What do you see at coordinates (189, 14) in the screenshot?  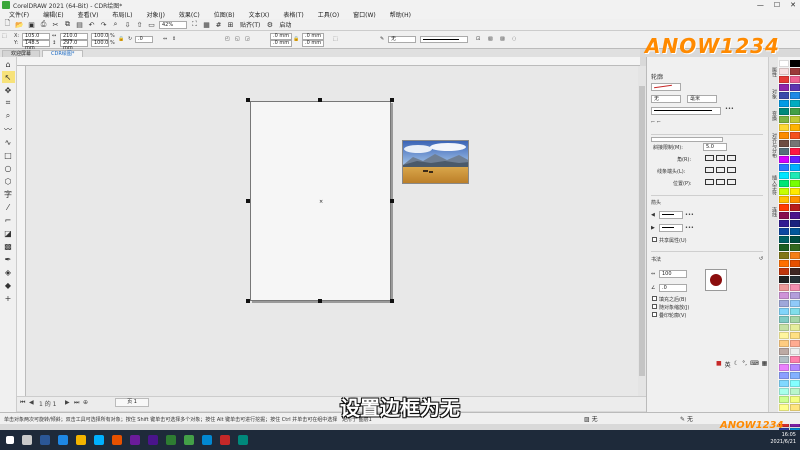 I see `menu-item: 效果(C)` at bounding box center [189, 14].